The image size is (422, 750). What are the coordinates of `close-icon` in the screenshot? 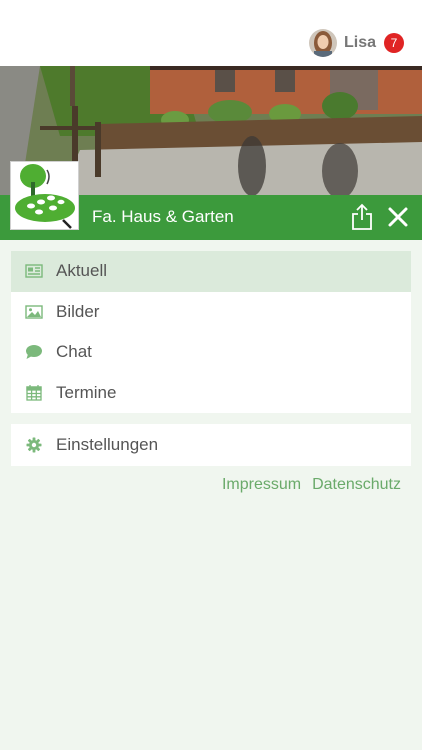 It's located at (398, 217).